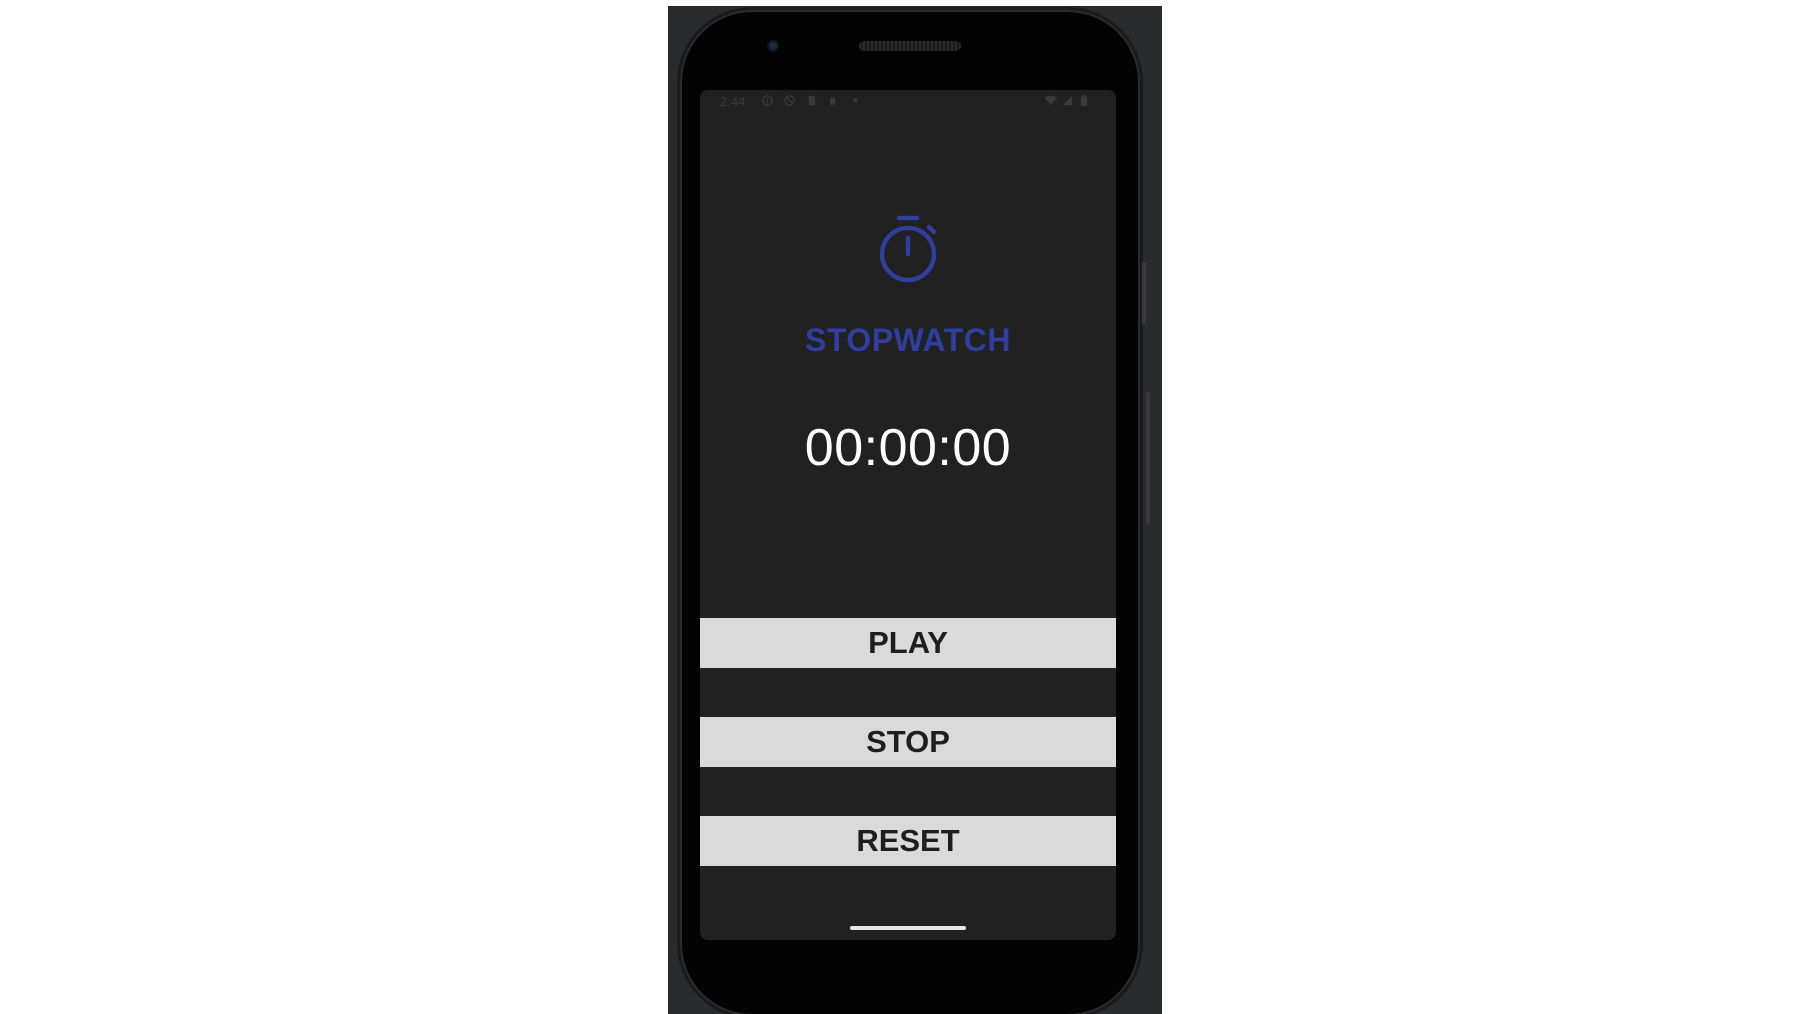 This screenshot has width=1800, height=1014. I want to click on earpiece-speaker, so click(910, 46).